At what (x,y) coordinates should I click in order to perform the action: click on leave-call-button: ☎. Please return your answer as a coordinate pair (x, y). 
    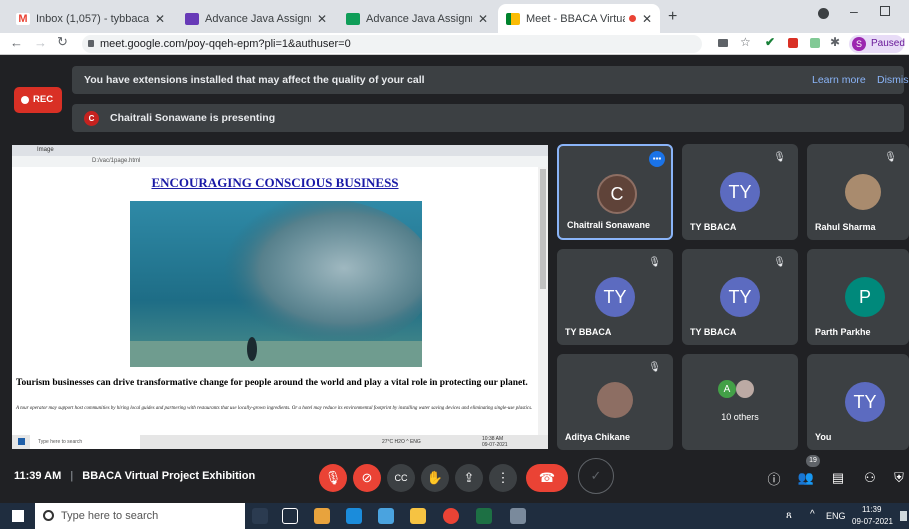
    Looking at the image, I should click on (547, 478).